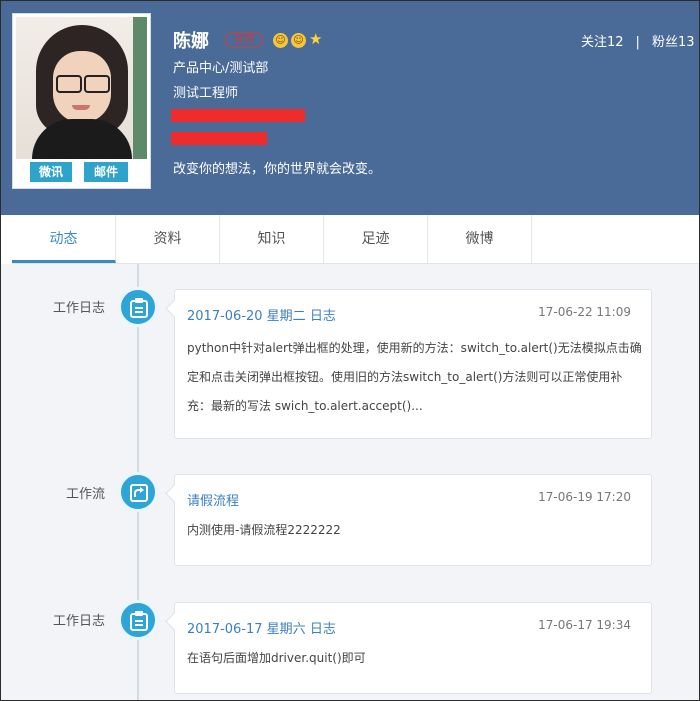  Describe the element at coordinates (602, 42) in the screenshot. I see `following-link: 关注12` at that location.